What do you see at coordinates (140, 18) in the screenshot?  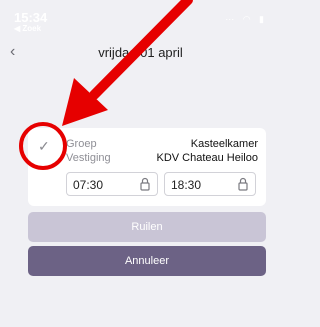 I see `status-bar: 15:34 ◀ Zoek ⋯ ◠ ▮` at bounding box center [140, 18].